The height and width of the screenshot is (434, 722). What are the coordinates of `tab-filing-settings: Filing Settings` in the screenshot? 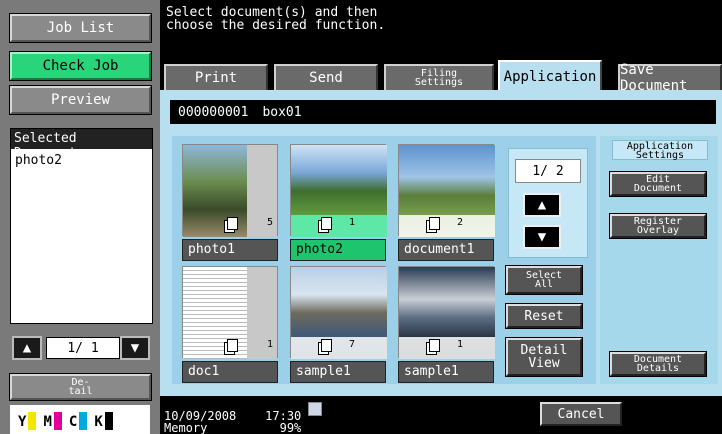 It's located at (439, 77).